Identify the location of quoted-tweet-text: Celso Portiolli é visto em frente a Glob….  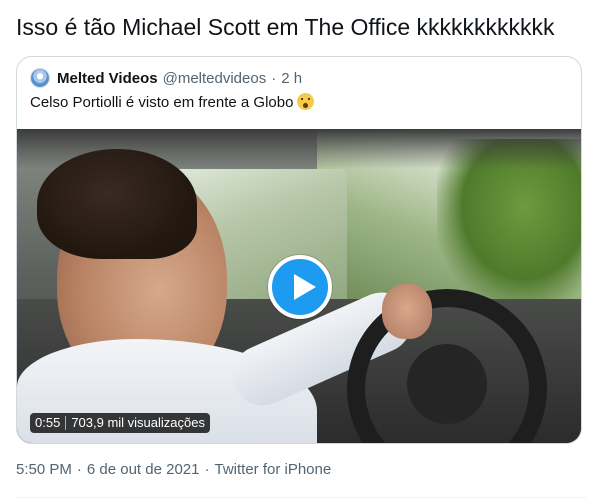
(172, 103).